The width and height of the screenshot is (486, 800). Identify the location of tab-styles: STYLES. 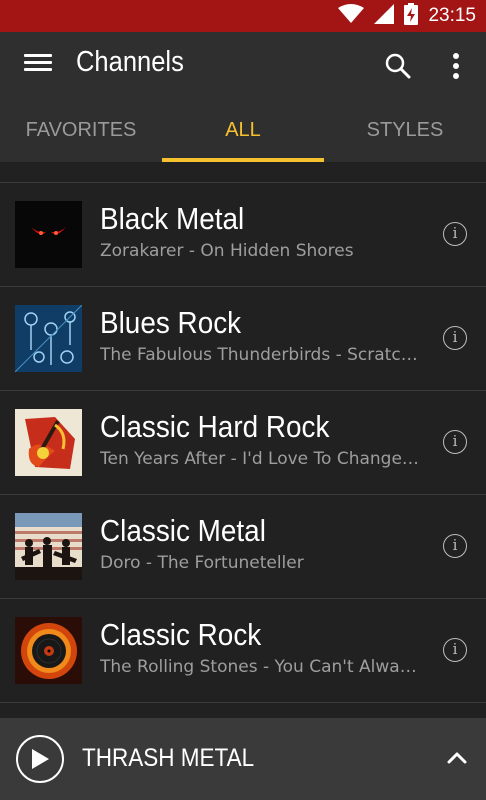
(405, 131).